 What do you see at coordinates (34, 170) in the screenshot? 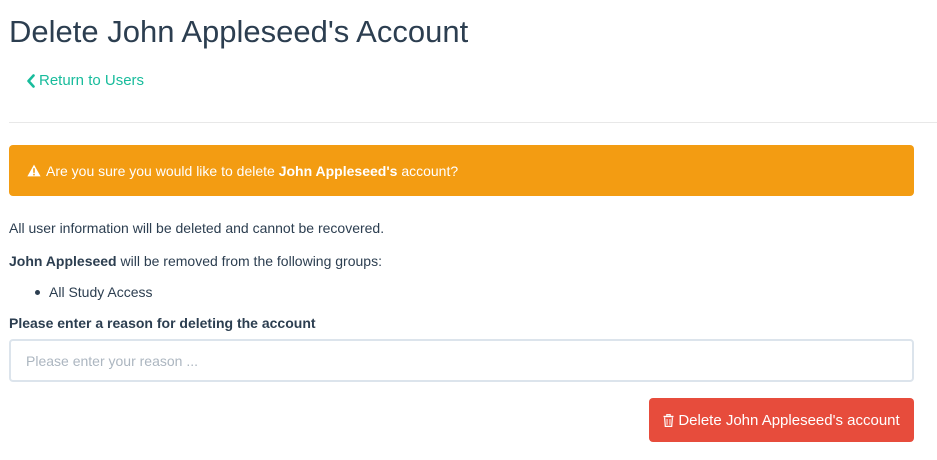
I see `warning-icon` at bounding box center [34, 170].